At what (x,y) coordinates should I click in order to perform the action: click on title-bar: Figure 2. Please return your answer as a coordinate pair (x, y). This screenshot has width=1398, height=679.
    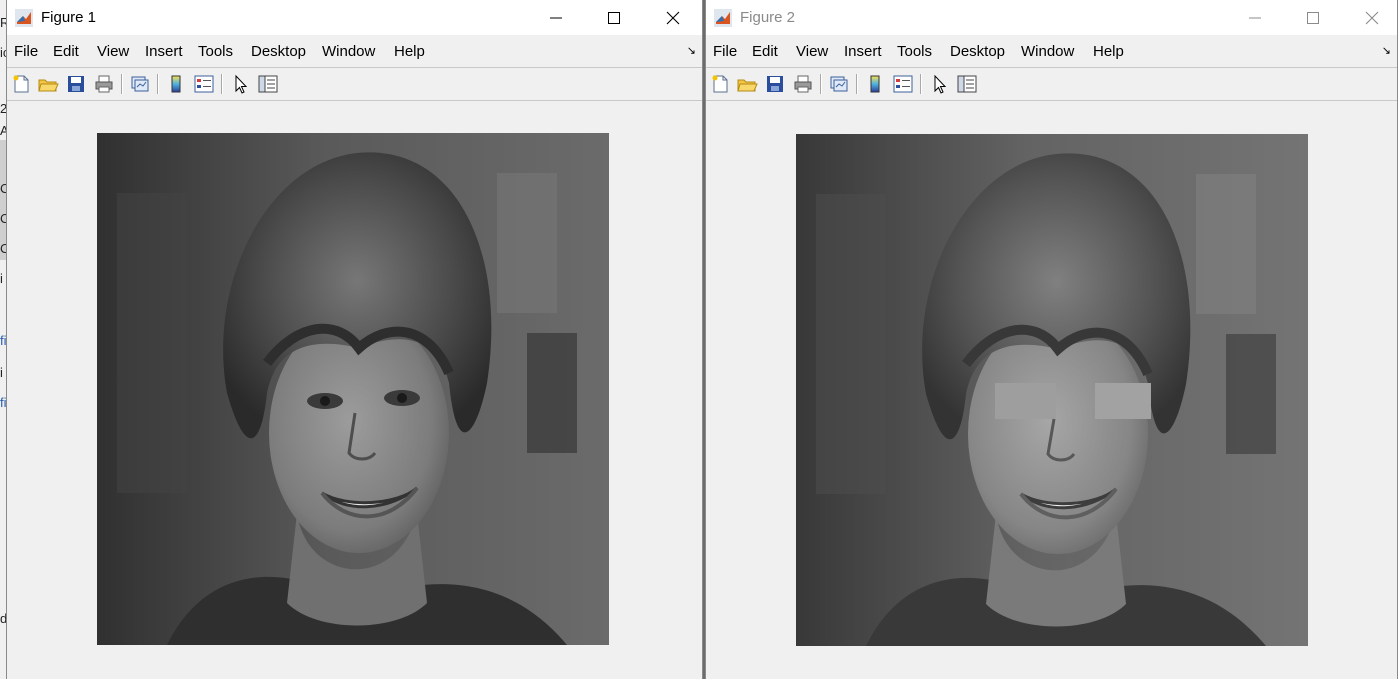
    Looking at the image, I should click on (1051, 17).